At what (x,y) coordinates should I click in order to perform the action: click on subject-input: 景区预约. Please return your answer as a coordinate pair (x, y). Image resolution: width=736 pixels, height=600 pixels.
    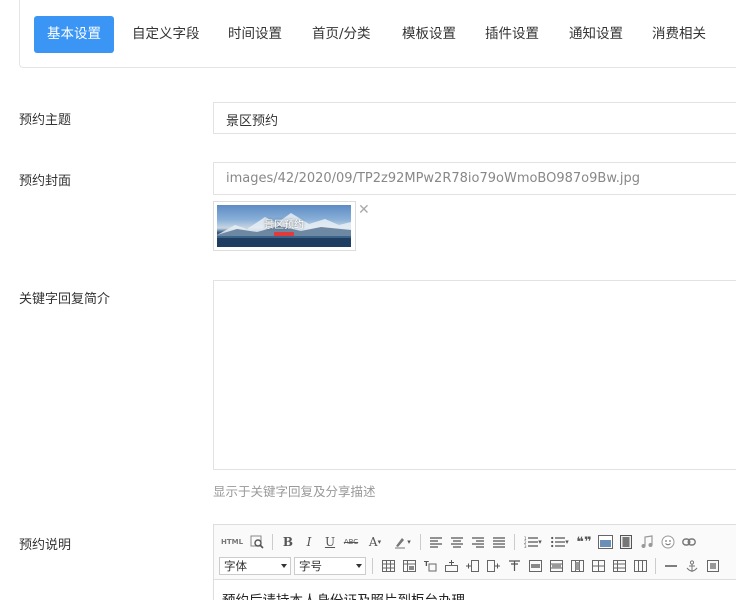
    Looking at the image, I should click on (474, 118).